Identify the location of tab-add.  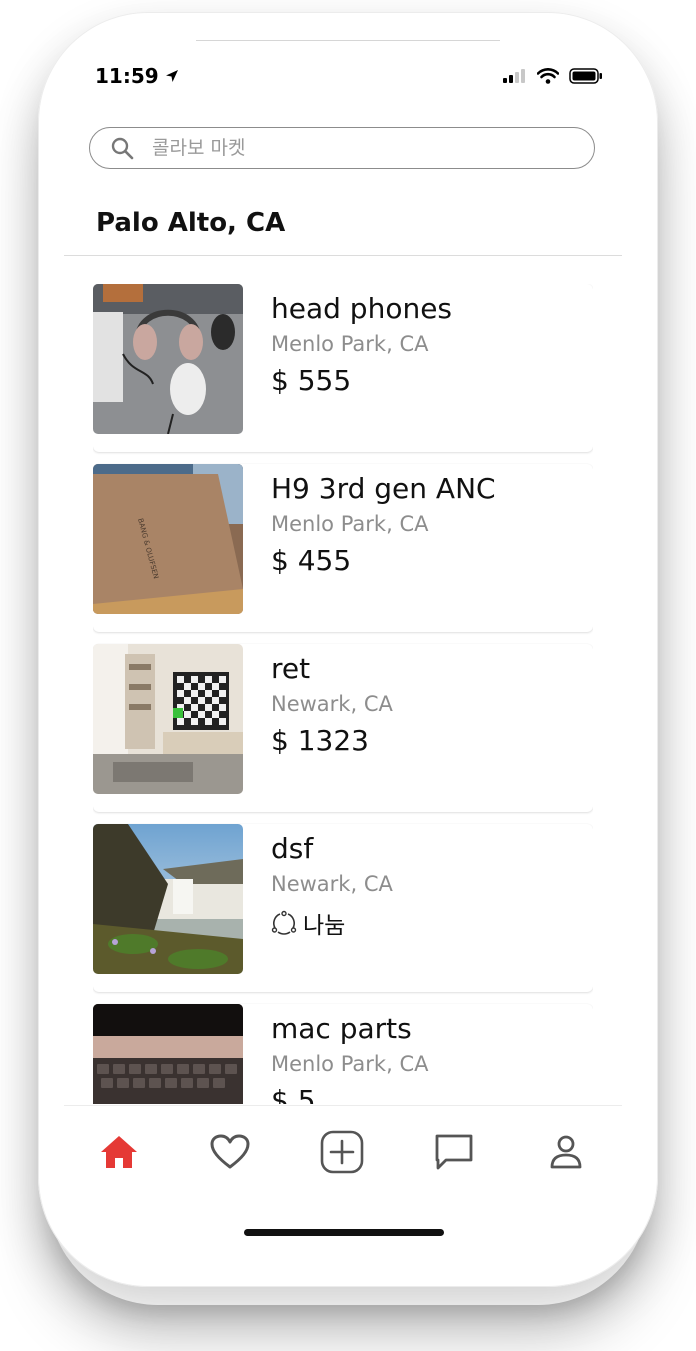
(342, 1152).